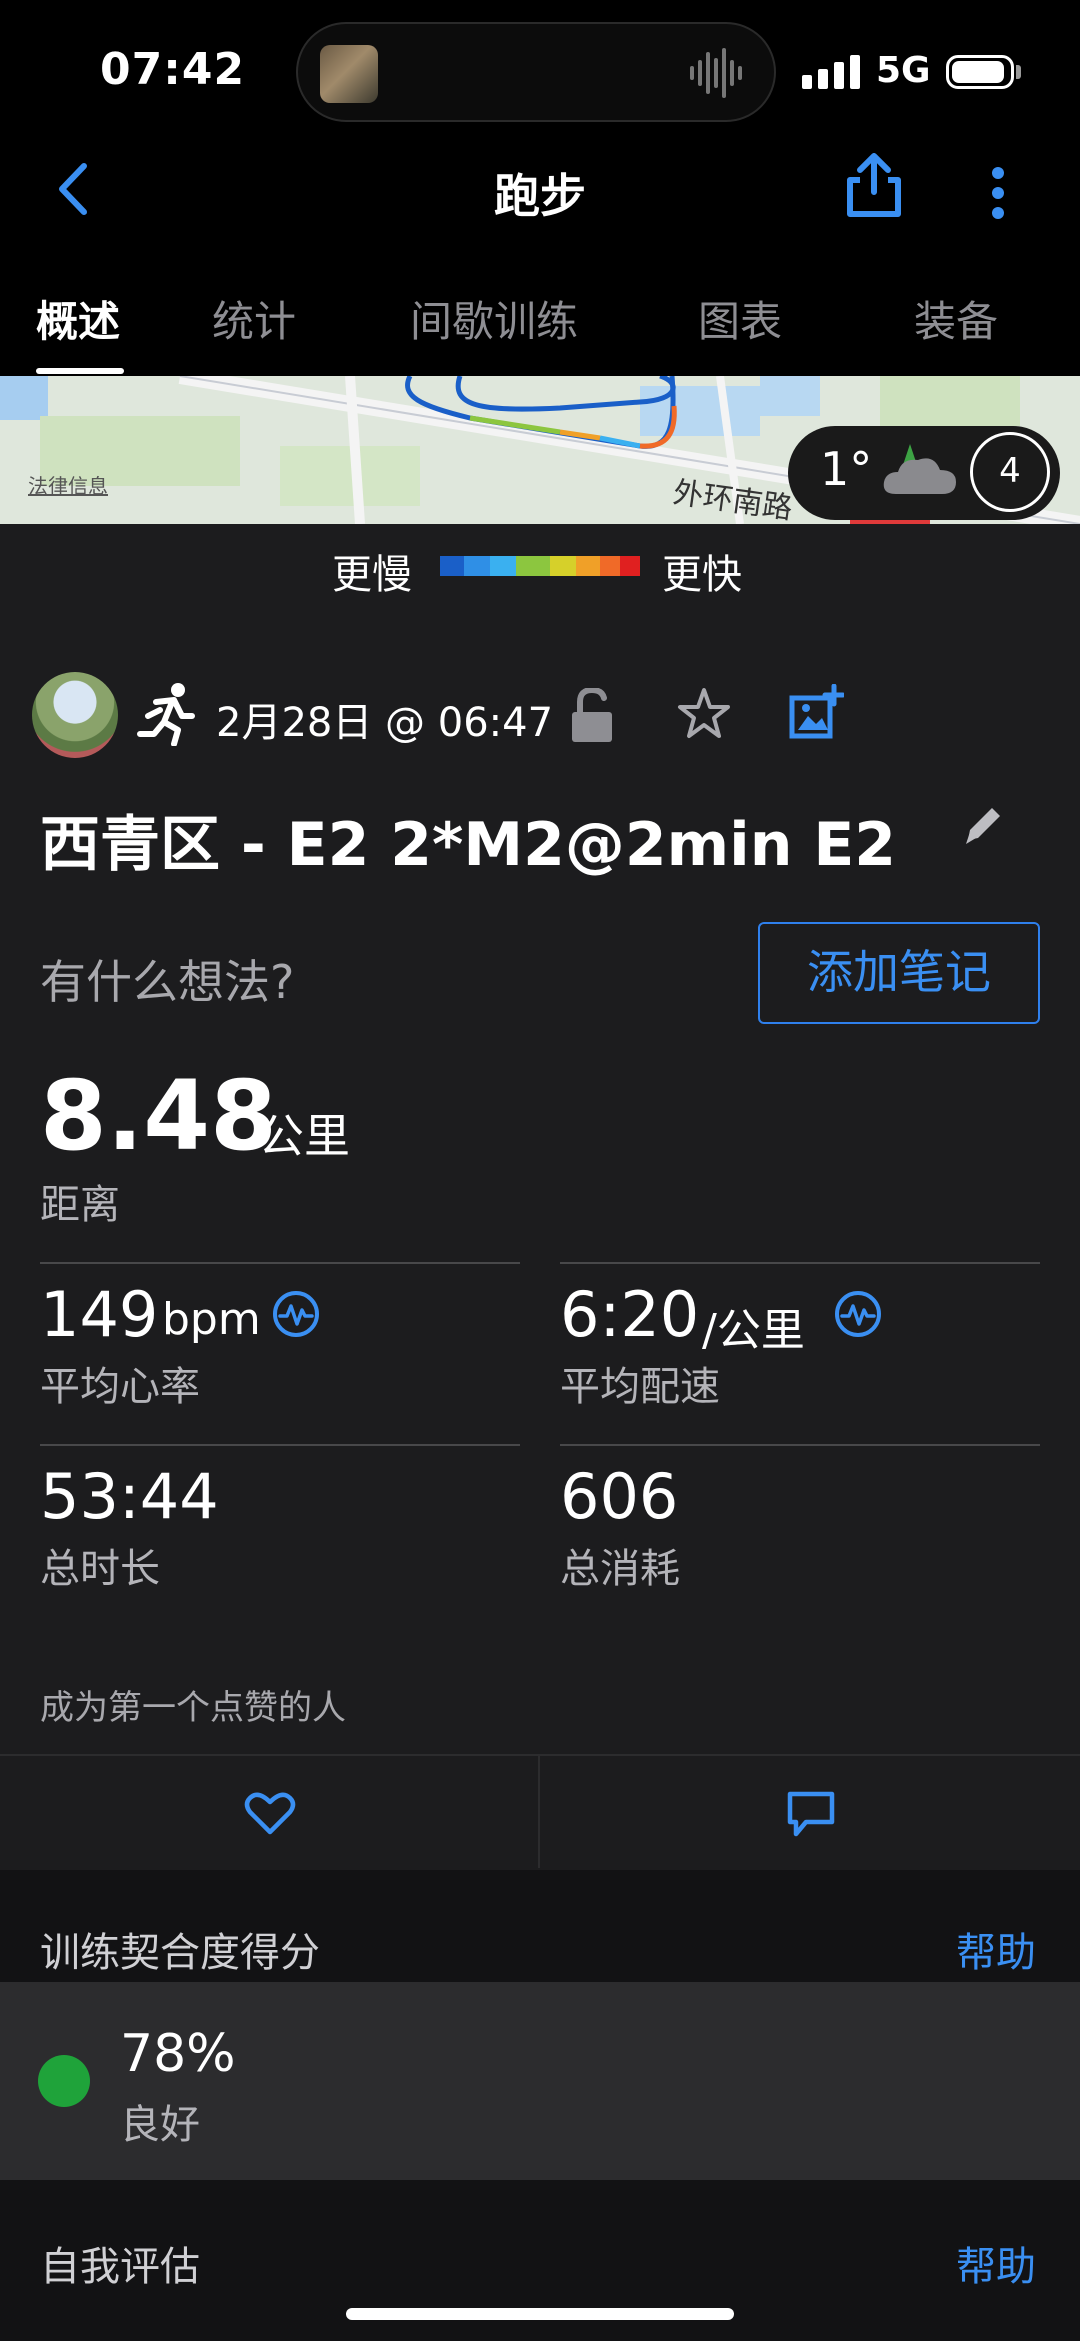 Image resolution: width=1080 pixels, height=2341 pixels. I want to click on audio-waveform-icon, so click(716, 73).